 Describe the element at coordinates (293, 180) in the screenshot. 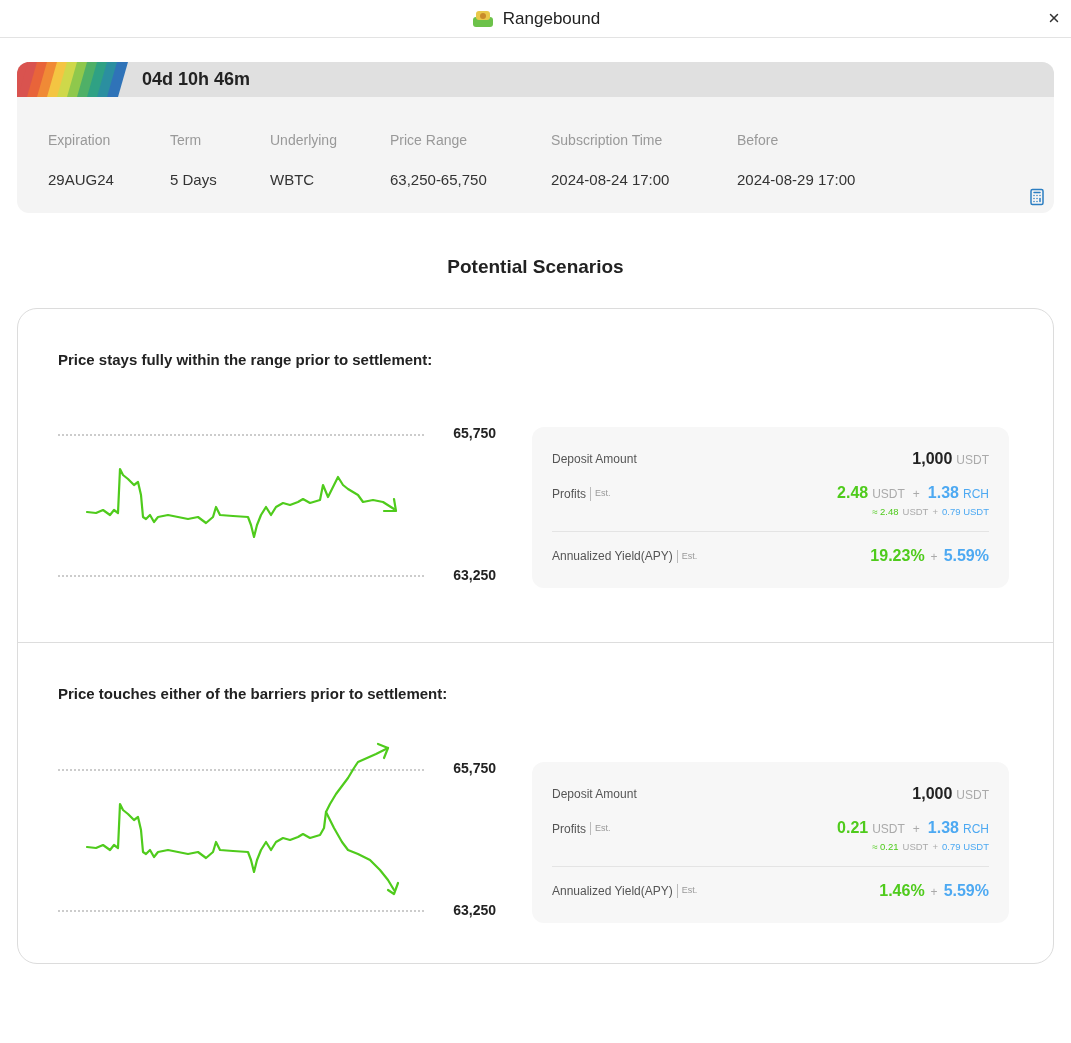

I see `detail-value: WBTC` at that location.